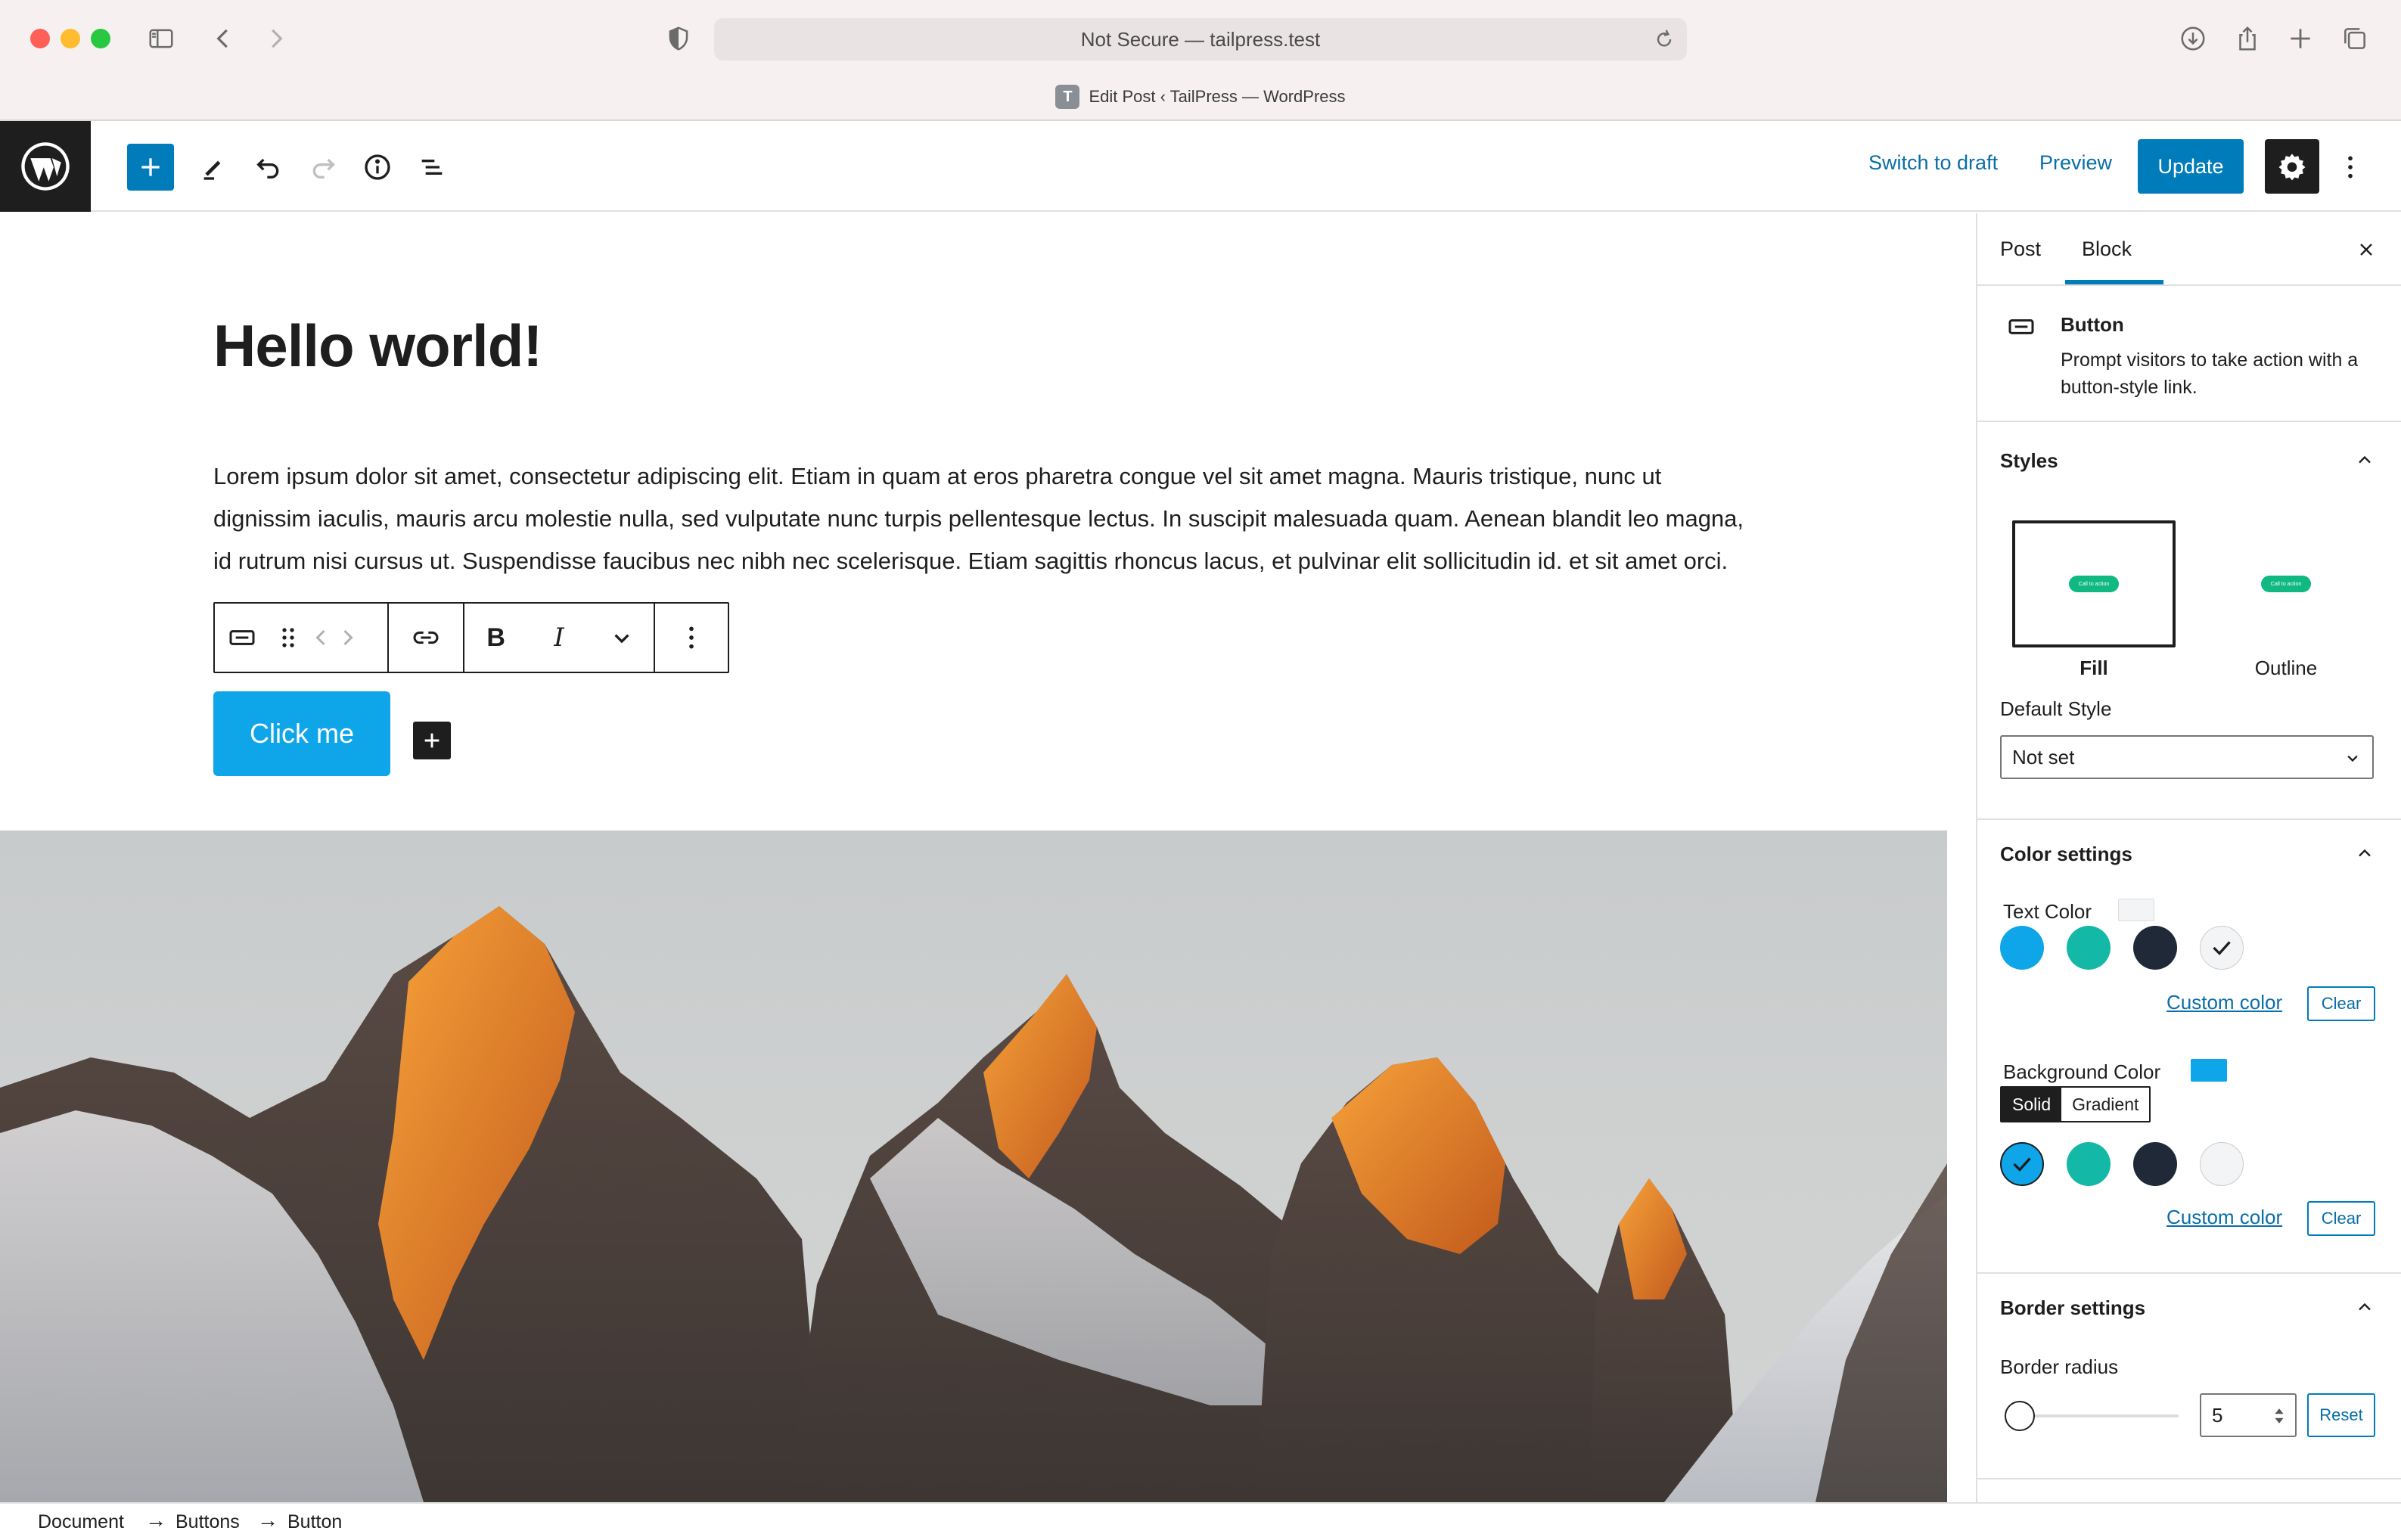  What do you see at coordinates (45, 166) in the screenshot?
I see `wordpress-logo-button` at bounding box center [45, 166].